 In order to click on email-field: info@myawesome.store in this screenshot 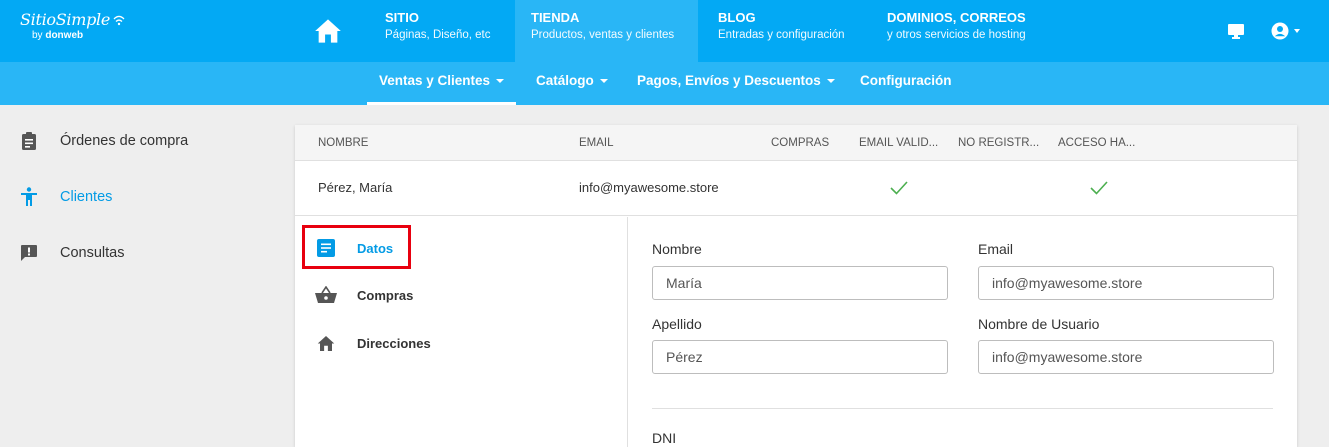, I will do `click(1126, 283)`.